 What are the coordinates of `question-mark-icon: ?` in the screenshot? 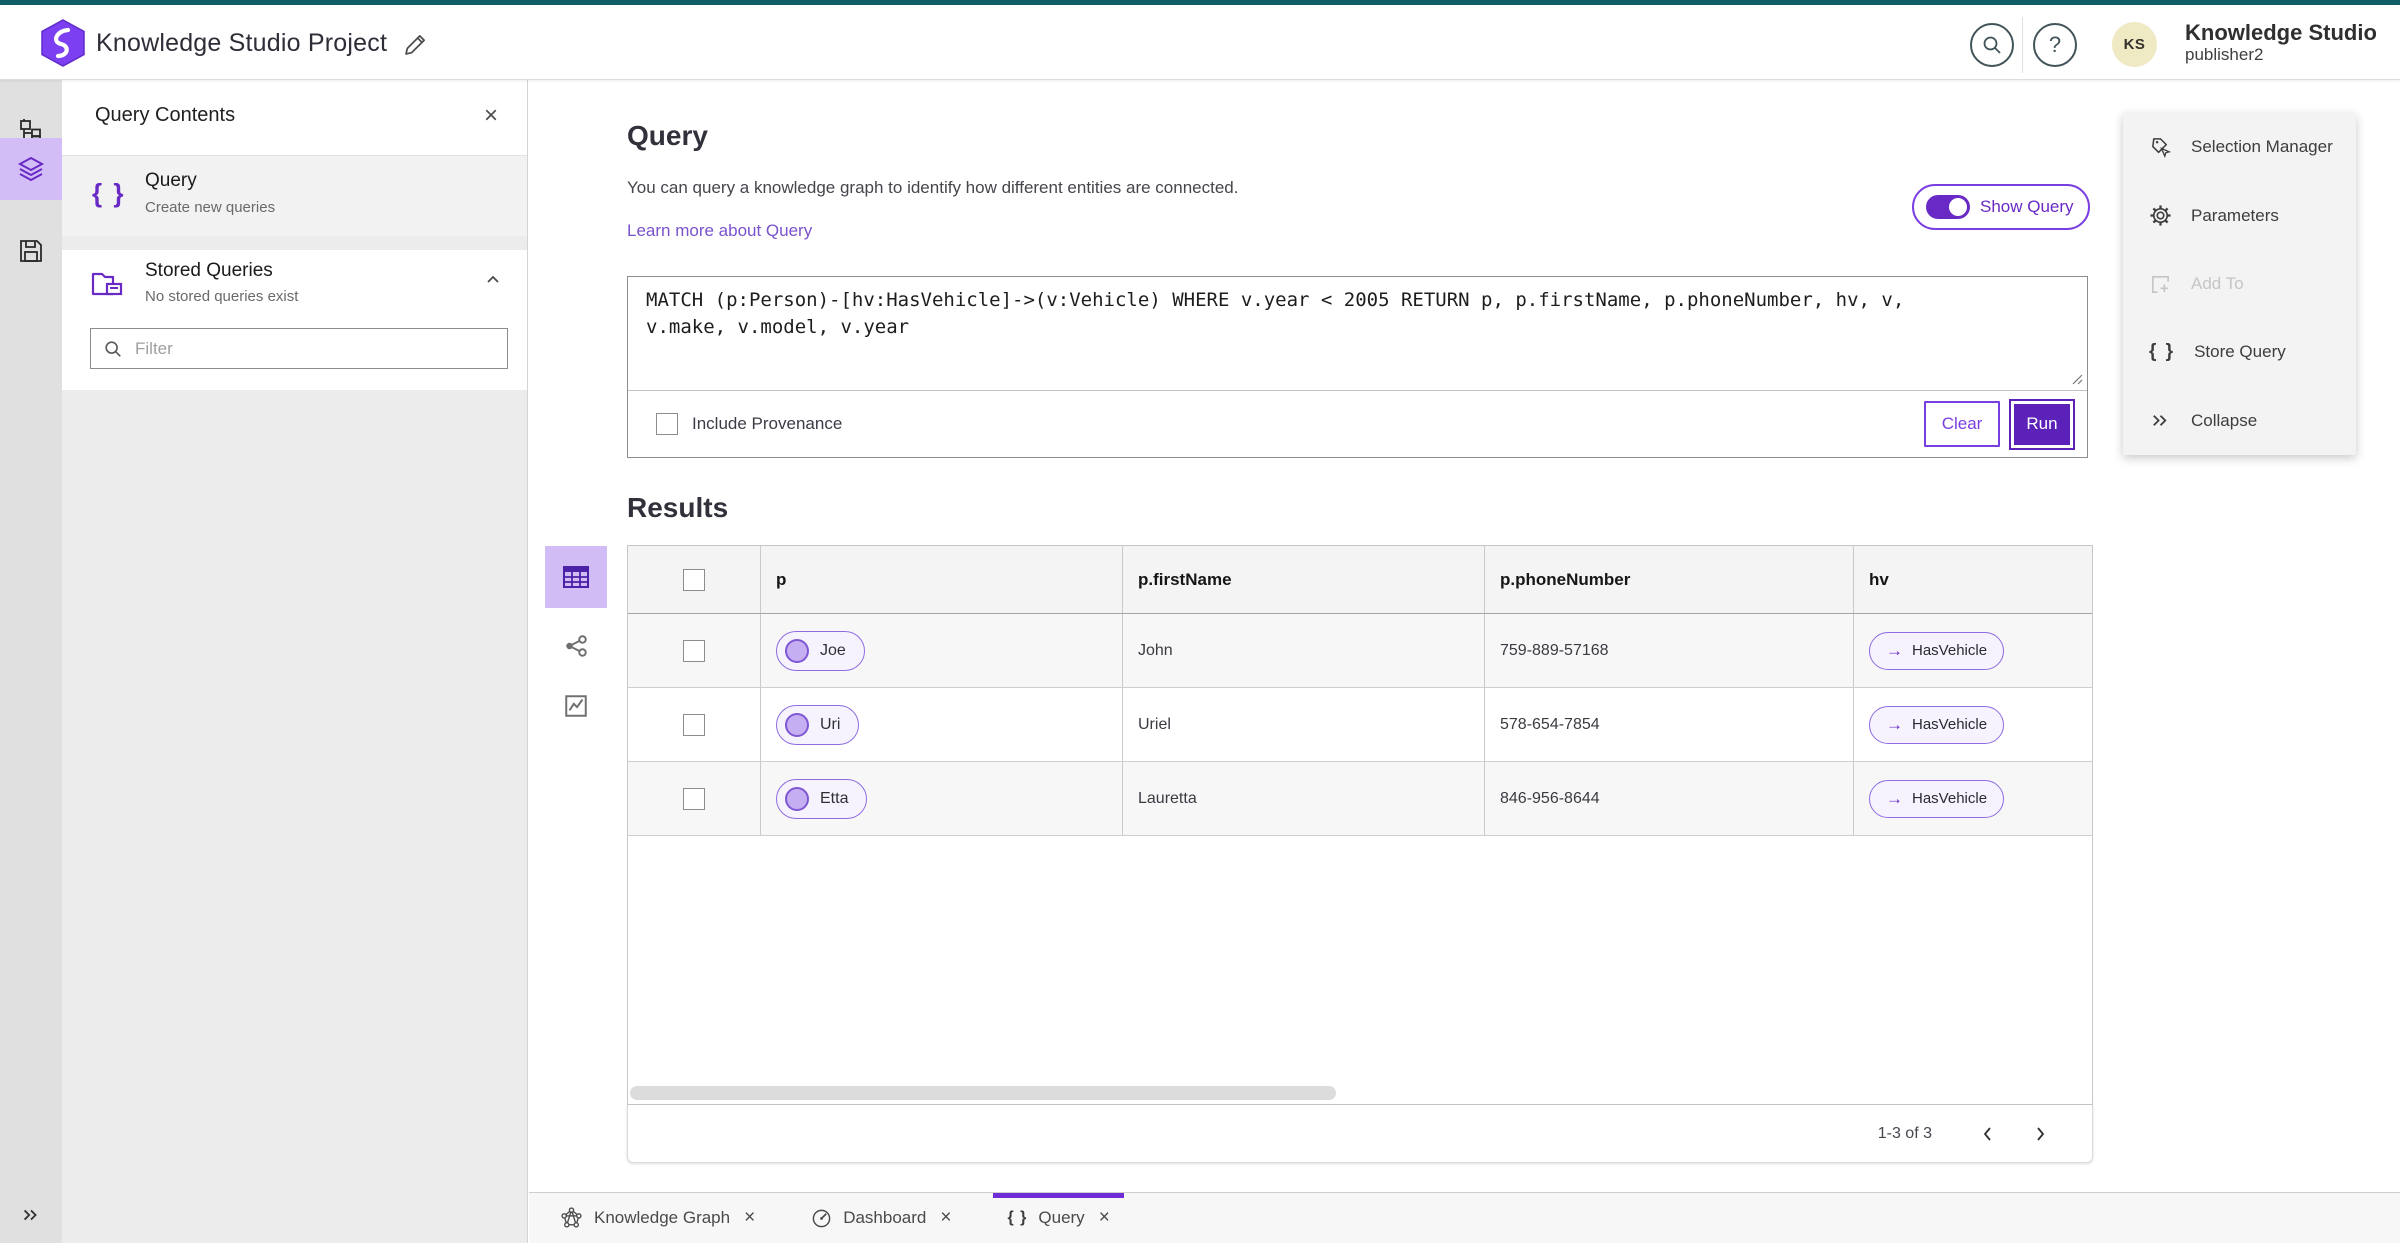 It's located at (2055, 44).